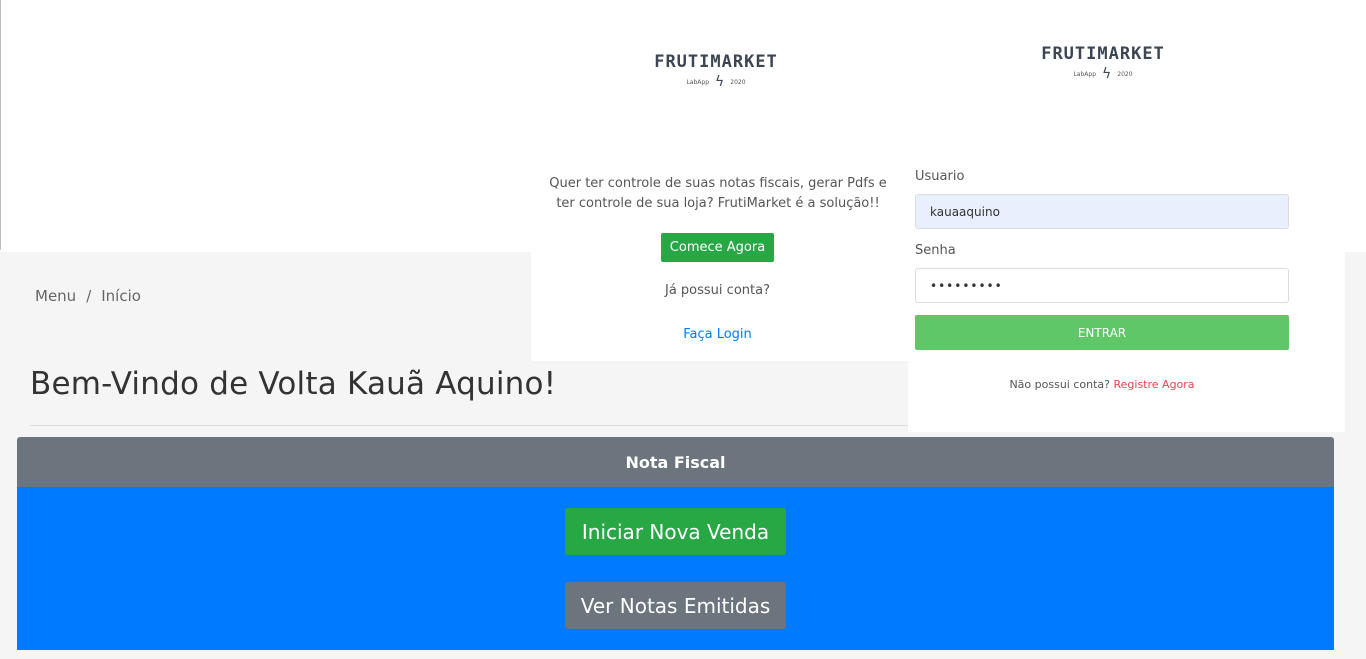 The height and width of the screenshot is (659, 1366). What do you see at coordinates (55, 296) in the screenshot?
I see `breadcrumb-menu: Menu` at bounding box center [55, 296].